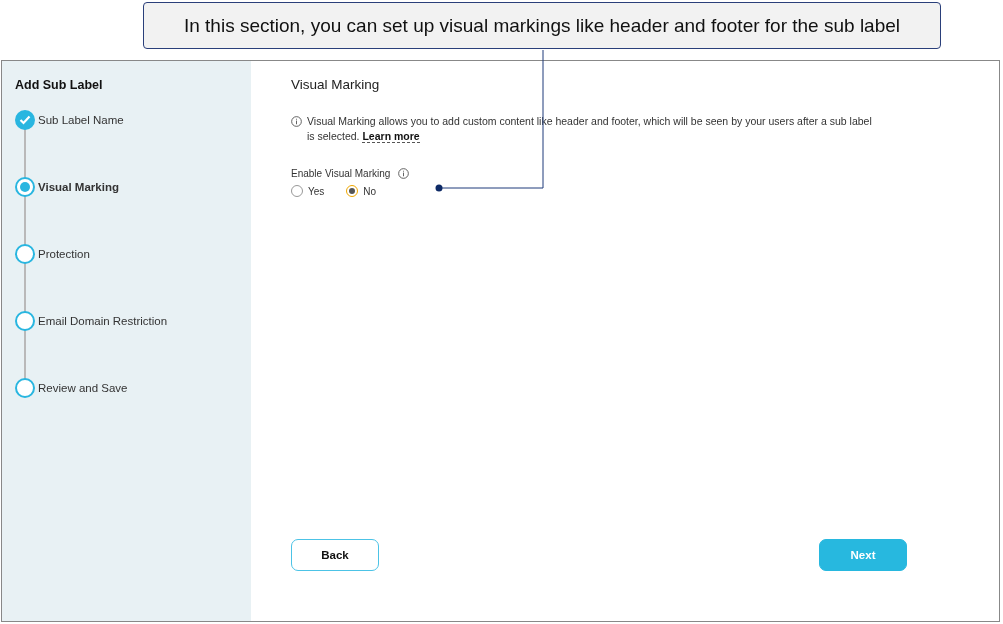 This screenshot has height=624, width=1003. What do you see at coordinates (391, 136) in the screenshot?
I see `learn-more-link: Learn more` at bounding box center [391, 136].